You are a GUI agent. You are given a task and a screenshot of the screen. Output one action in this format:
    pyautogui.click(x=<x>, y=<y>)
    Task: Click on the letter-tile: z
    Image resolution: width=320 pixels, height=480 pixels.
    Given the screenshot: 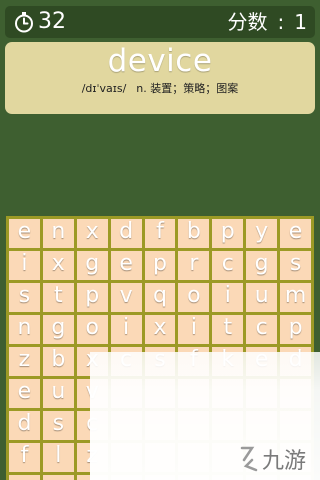 What is the action you would take?
    pyautogui.click(x=24, y=361)
    